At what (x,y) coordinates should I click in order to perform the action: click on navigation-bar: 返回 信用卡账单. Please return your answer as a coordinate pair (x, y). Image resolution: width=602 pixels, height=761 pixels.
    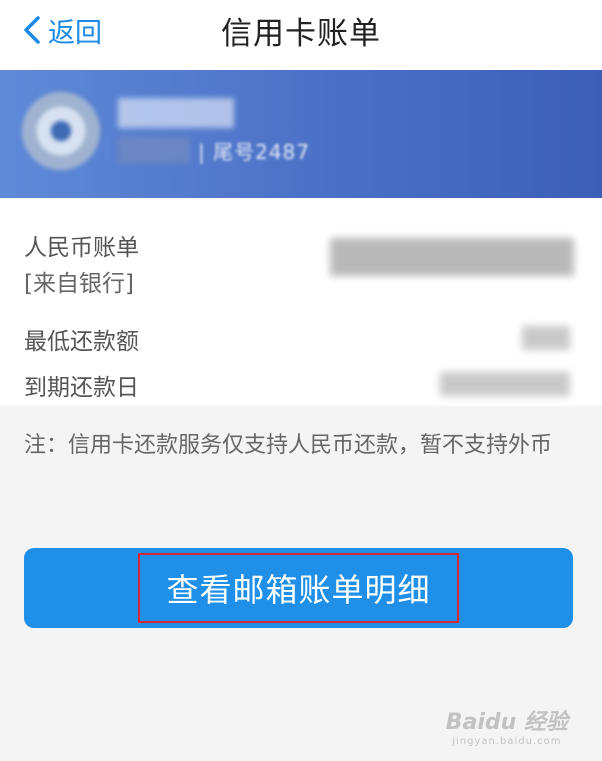
    Looking at the image, I should click on (301, 35).